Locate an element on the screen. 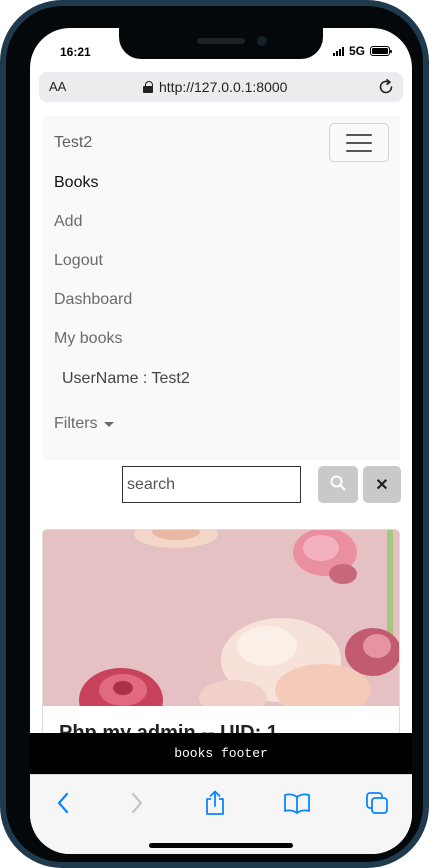 The width and height of the screenshot is (429, 868). share-icon is located at coordinates (215, 802).